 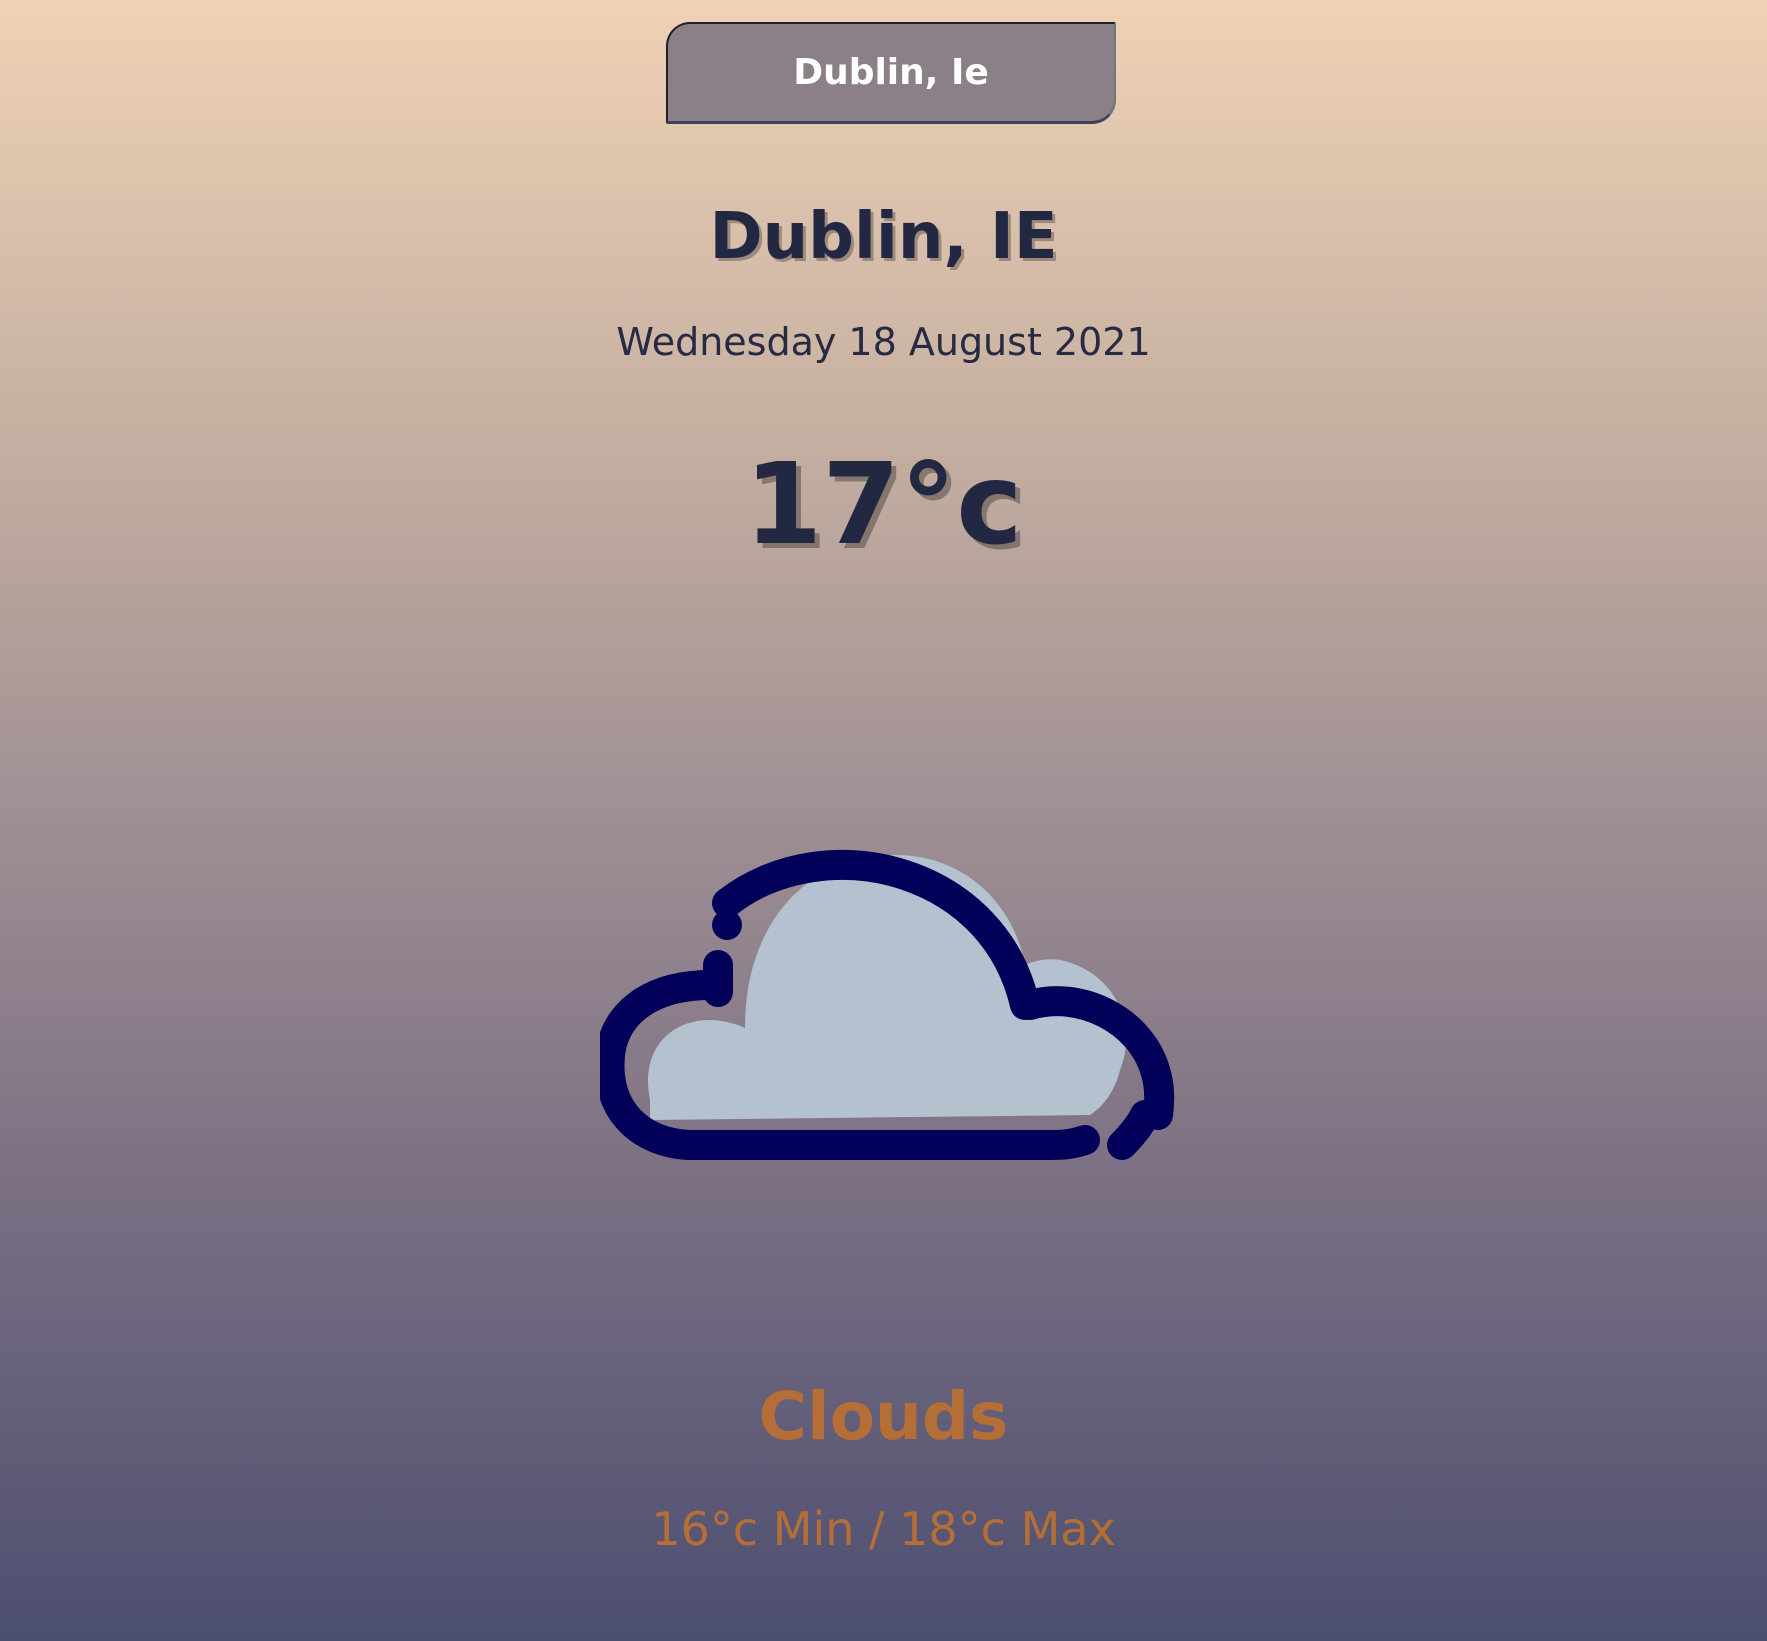 I want to click on cloud-icon, so click(x=887, y=1004).